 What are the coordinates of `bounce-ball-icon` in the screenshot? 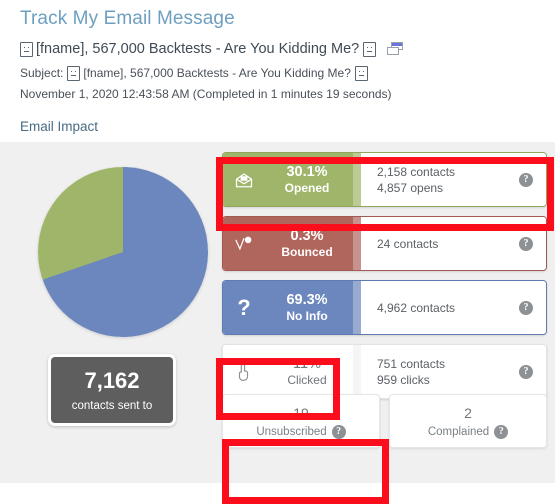 It's located at (244, 244).